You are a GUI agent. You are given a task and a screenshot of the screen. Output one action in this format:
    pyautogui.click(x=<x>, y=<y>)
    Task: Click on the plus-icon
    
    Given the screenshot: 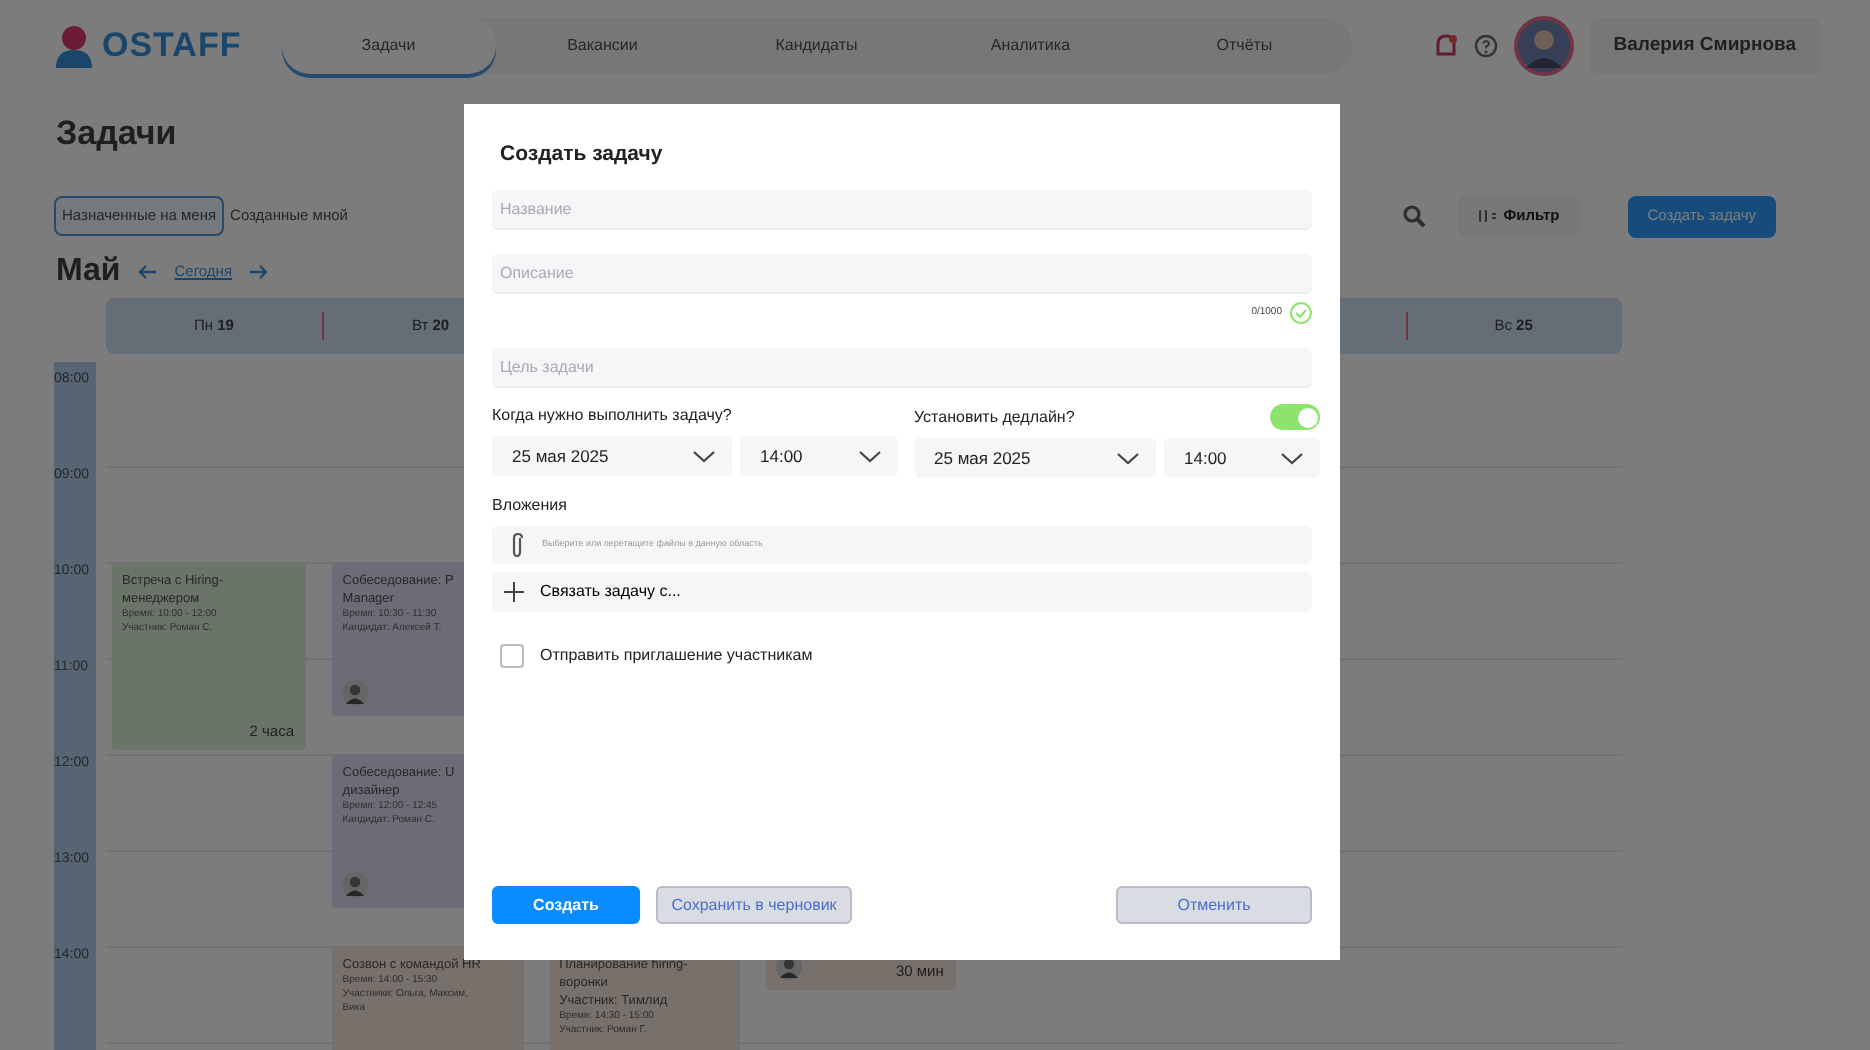 What is the action you would take?
    pyautogui.click(x=514, y=592)
    